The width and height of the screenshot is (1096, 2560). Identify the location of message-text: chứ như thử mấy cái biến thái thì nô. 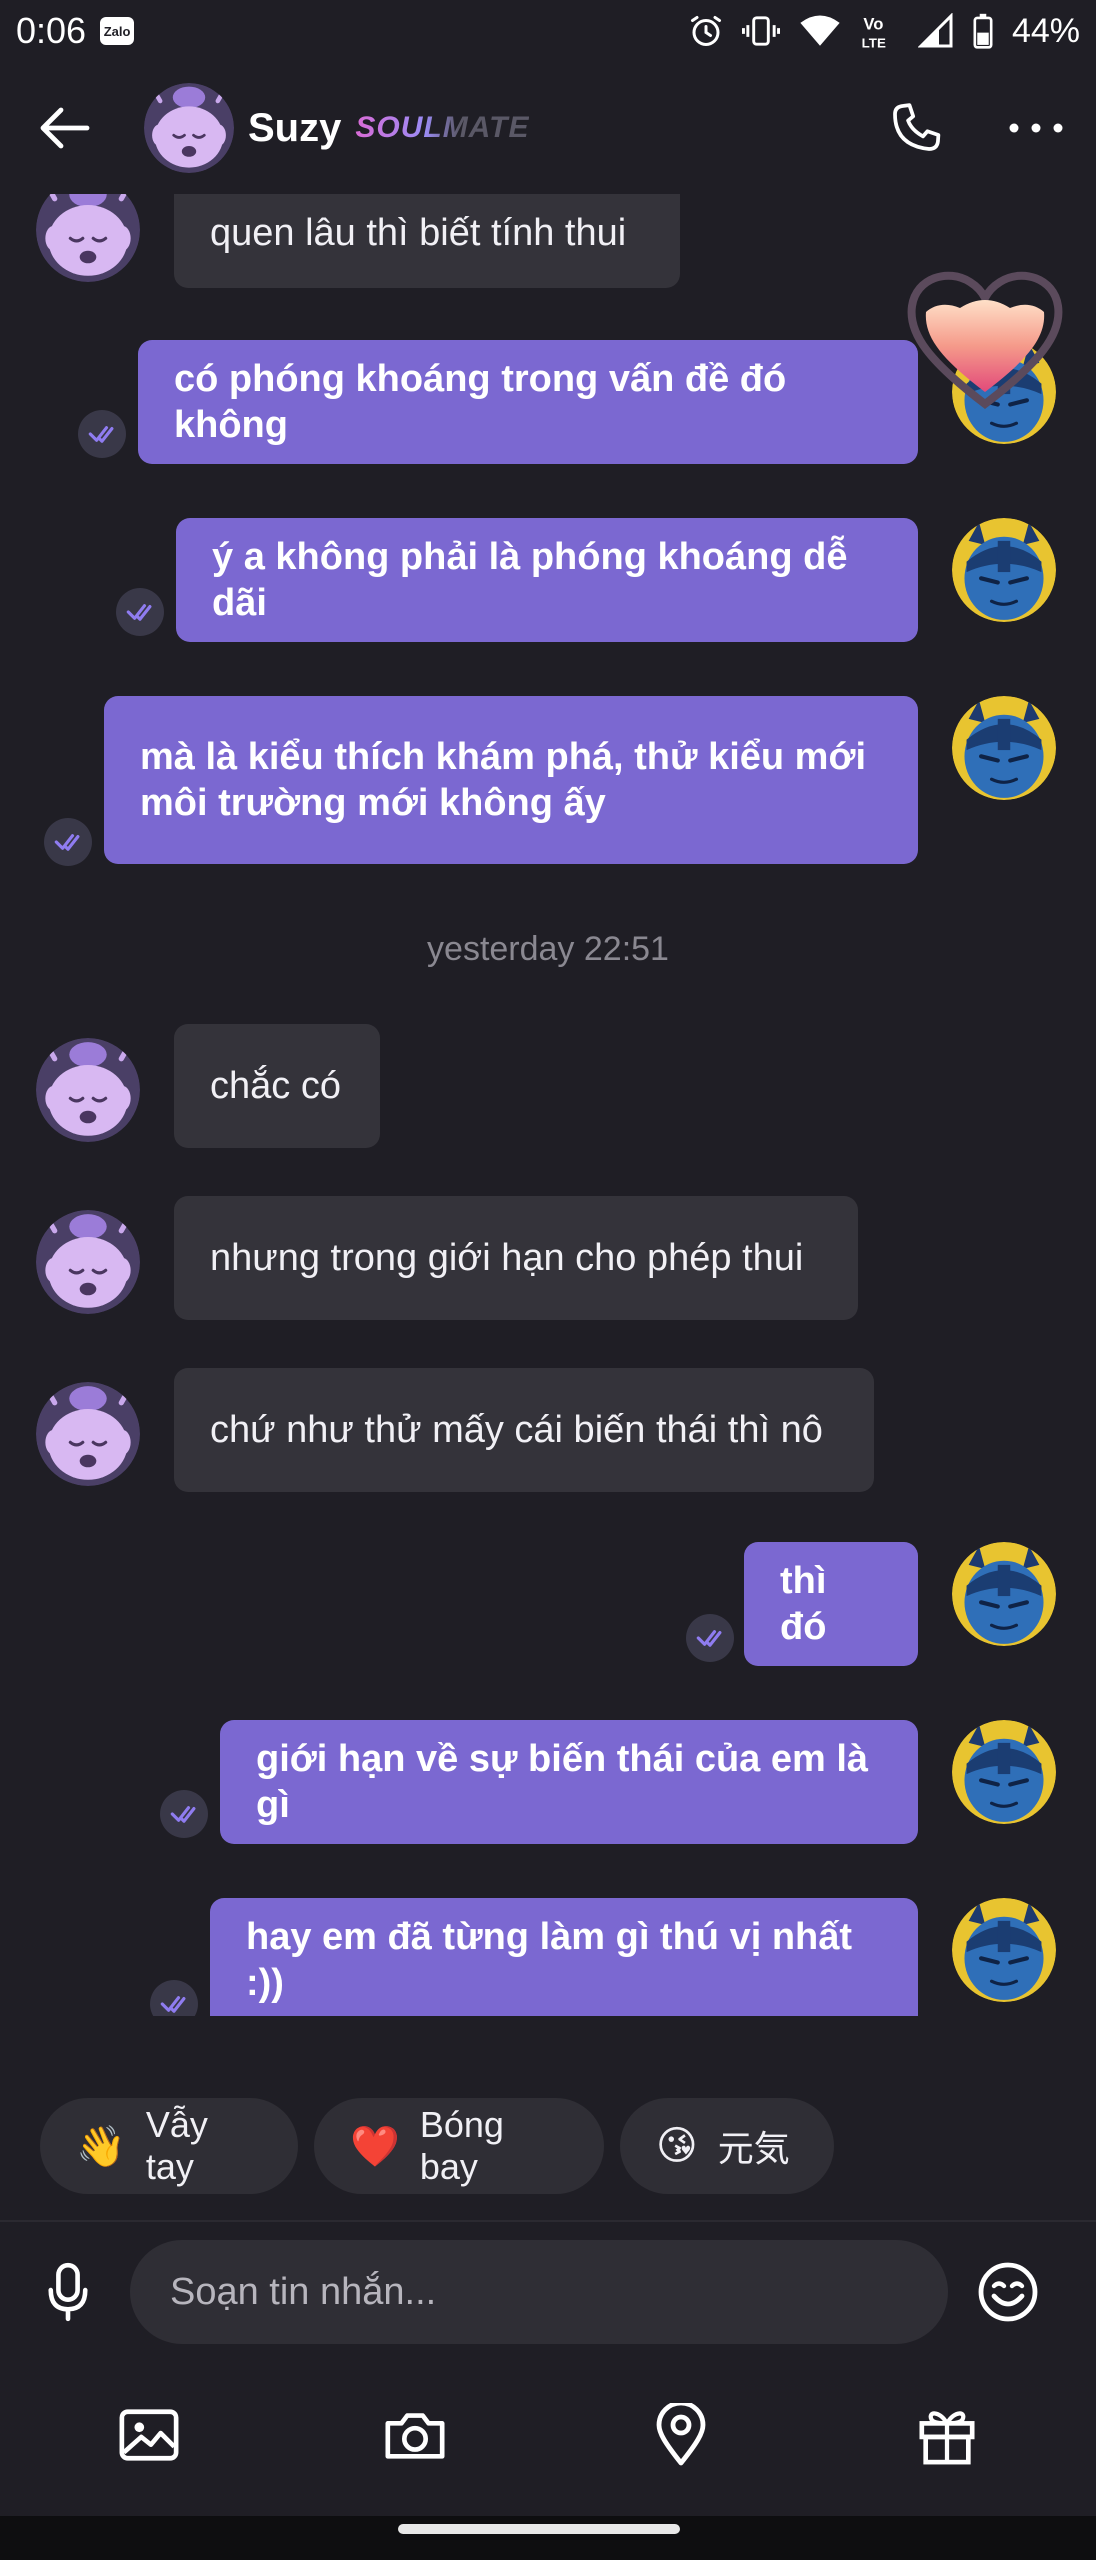
(516, 1430).